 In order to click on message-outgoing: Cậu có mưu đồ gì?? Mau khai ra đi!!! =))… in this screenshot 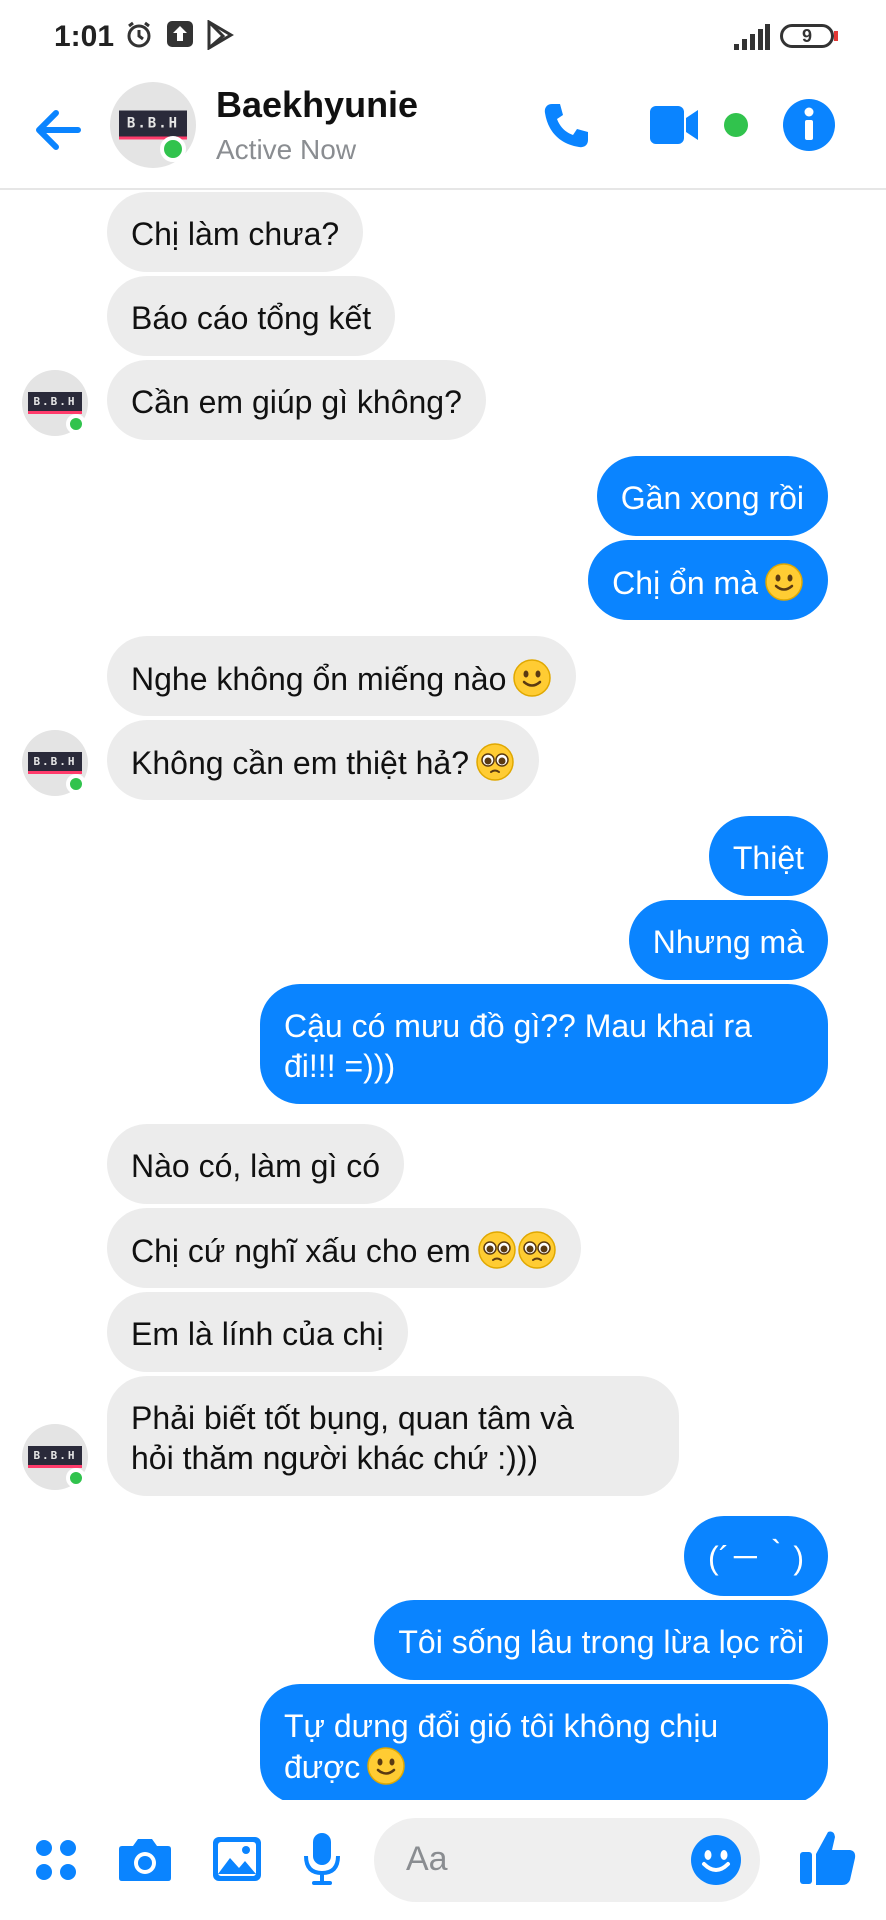, I will do `click(544, 1044)`.